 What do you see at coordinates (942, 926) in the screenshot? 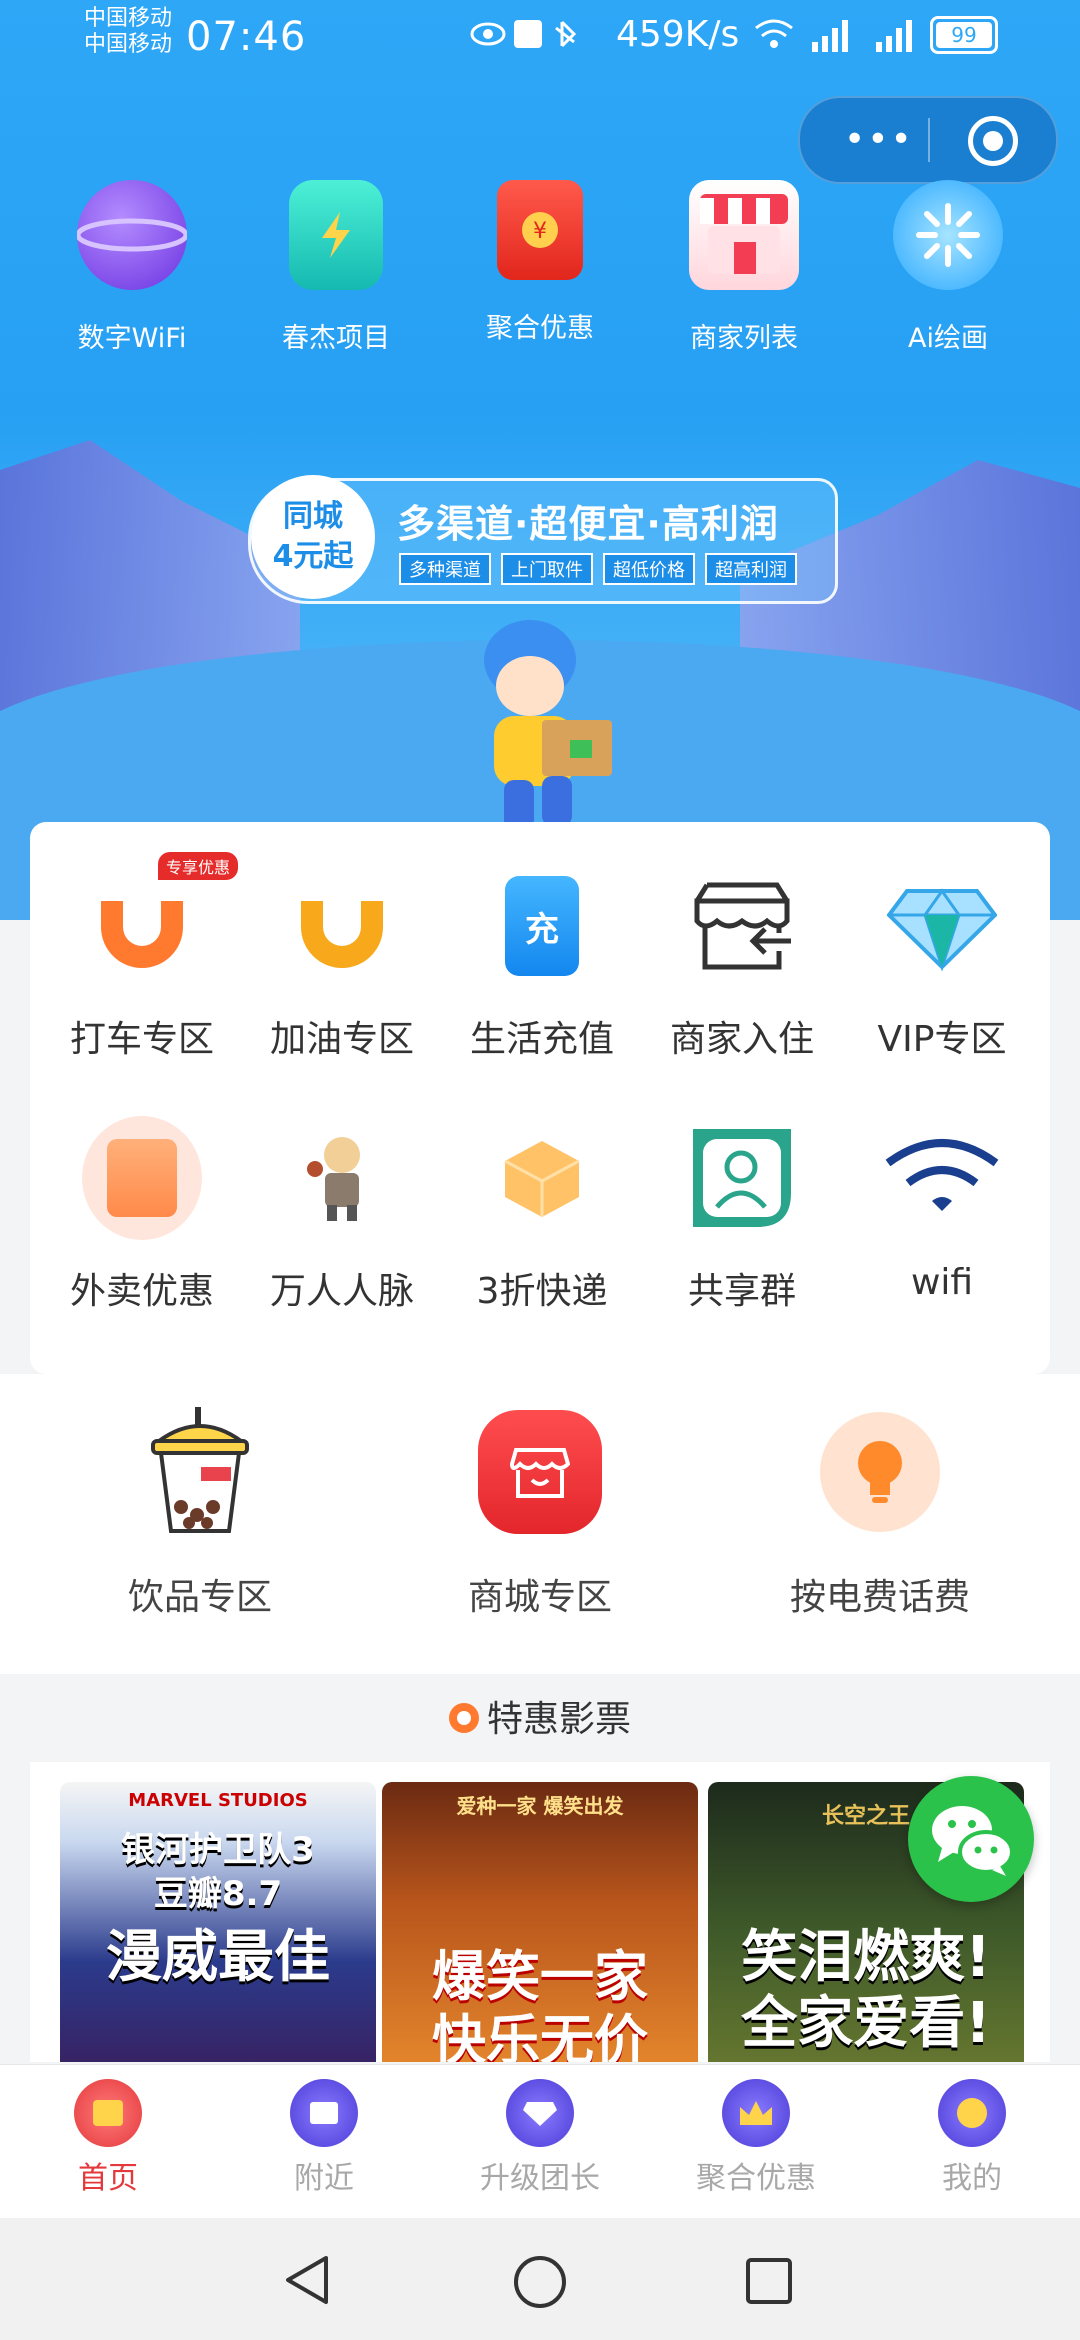
I see `diamond-icon` at bounding box center [942, 926].